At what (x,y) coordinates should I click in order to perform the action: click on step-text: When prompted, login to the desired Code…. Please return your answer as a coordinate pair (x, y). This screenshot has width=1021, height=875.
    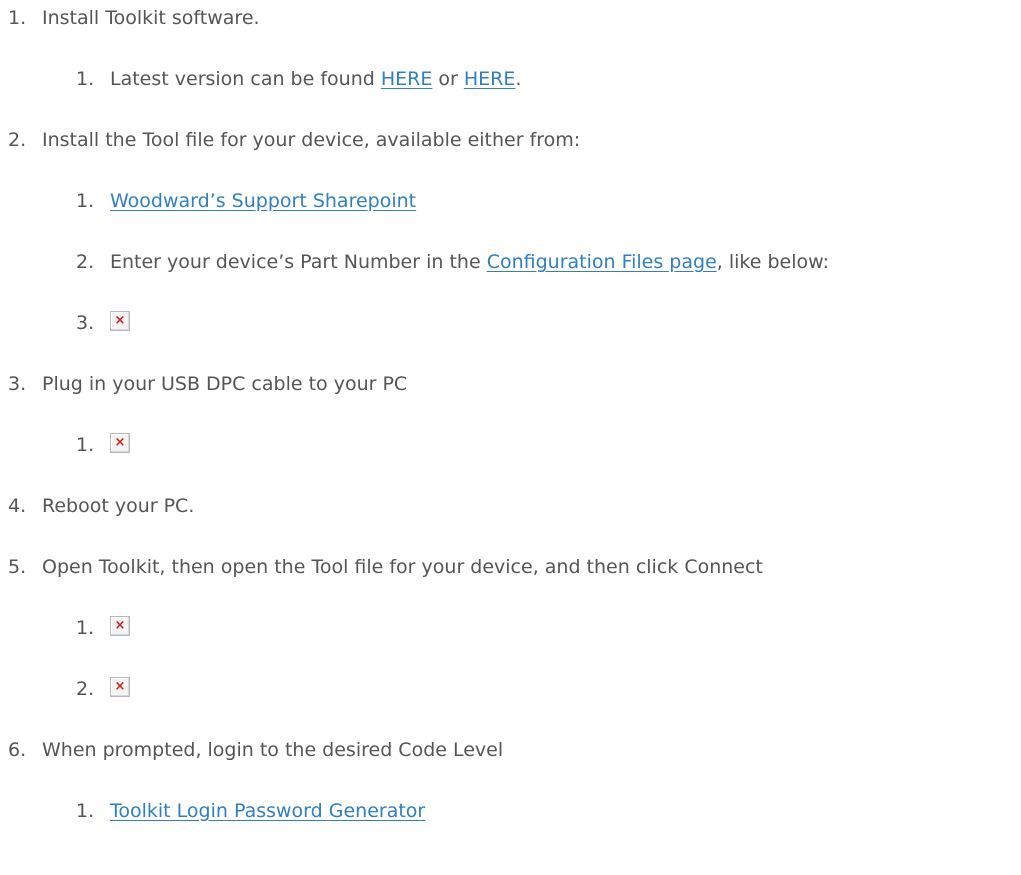
    Looking at the image, I should click on (273, 750).